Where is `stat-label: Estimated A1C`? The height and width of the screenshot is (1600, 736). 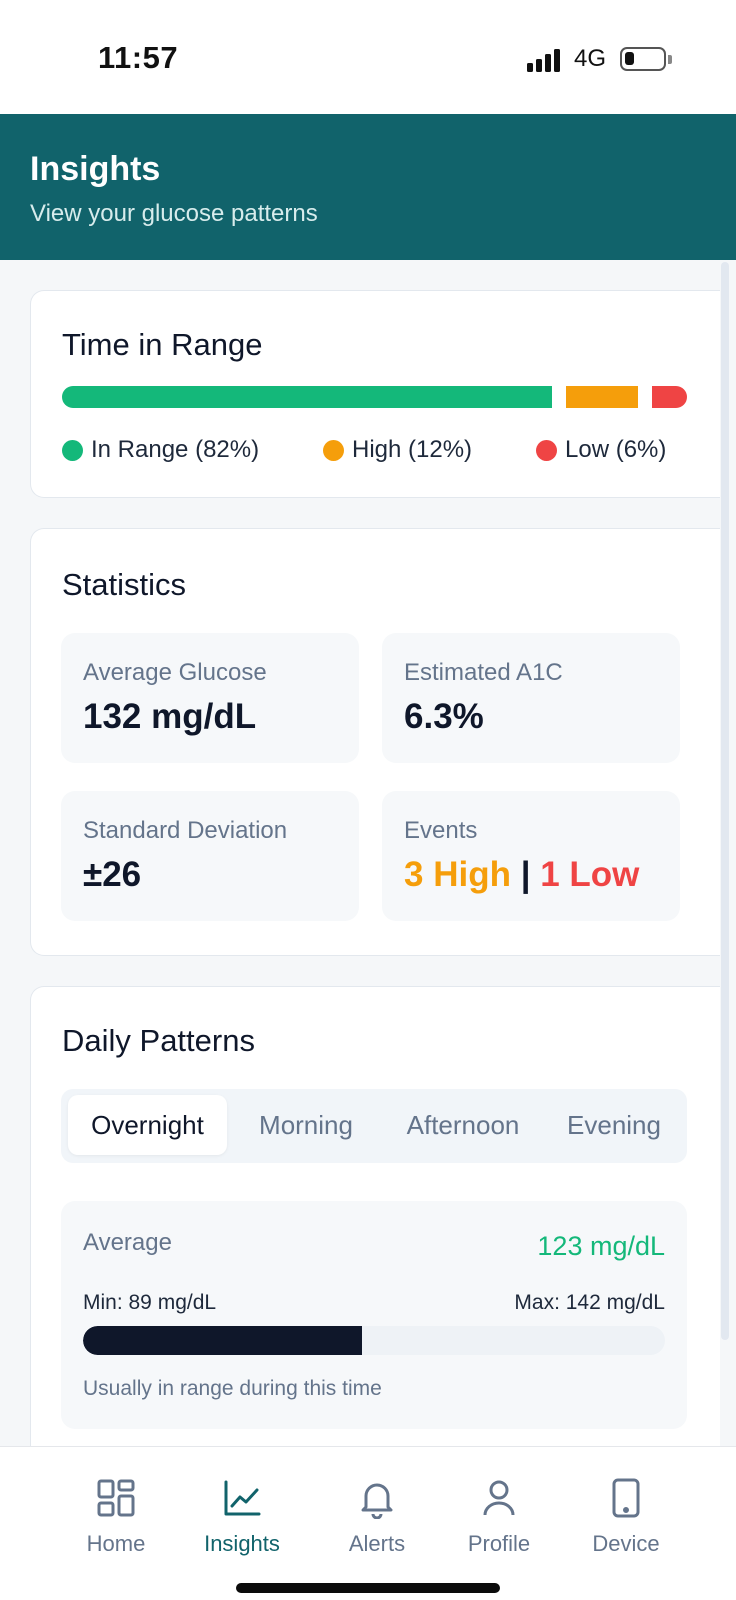 stat-label: Estimated A1C is located at coordinates (483, 672).